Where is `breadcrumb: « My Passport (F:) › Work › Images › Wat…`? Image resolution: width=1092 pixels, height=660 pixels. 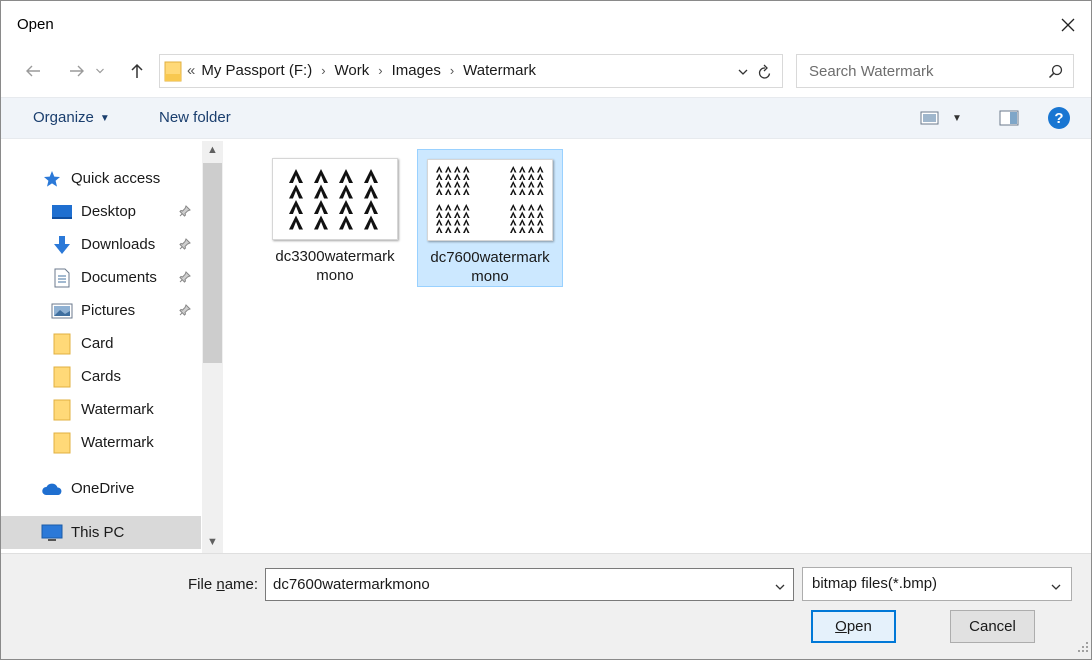 breadcrumb: « My Passport (F:) › Work › Images › Wat… is located at coordinates (361, 70).